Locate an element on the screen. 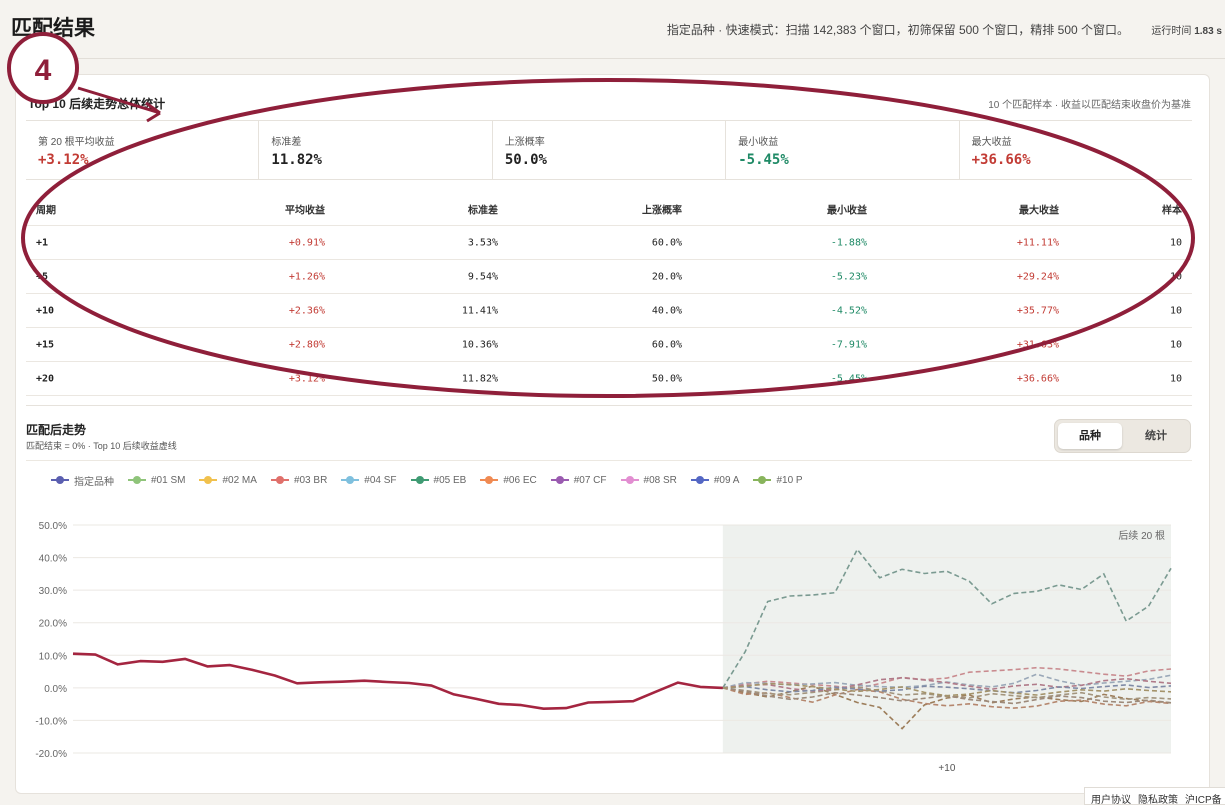 The image size is (1225, 805). footer-links: 用户协议 隐私政策 沪ICP备 is located at coordinates (1154, 796).